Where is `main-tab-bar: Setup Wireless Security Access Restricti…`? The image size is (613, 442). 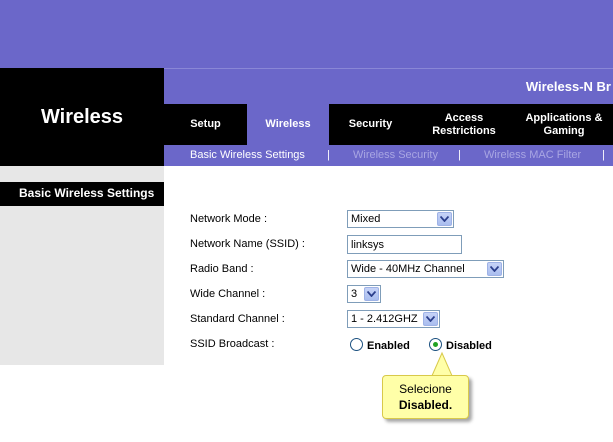
main-tab-bar: Setup Wireless Security Access Restricti… is located at coordinates (388, 124).